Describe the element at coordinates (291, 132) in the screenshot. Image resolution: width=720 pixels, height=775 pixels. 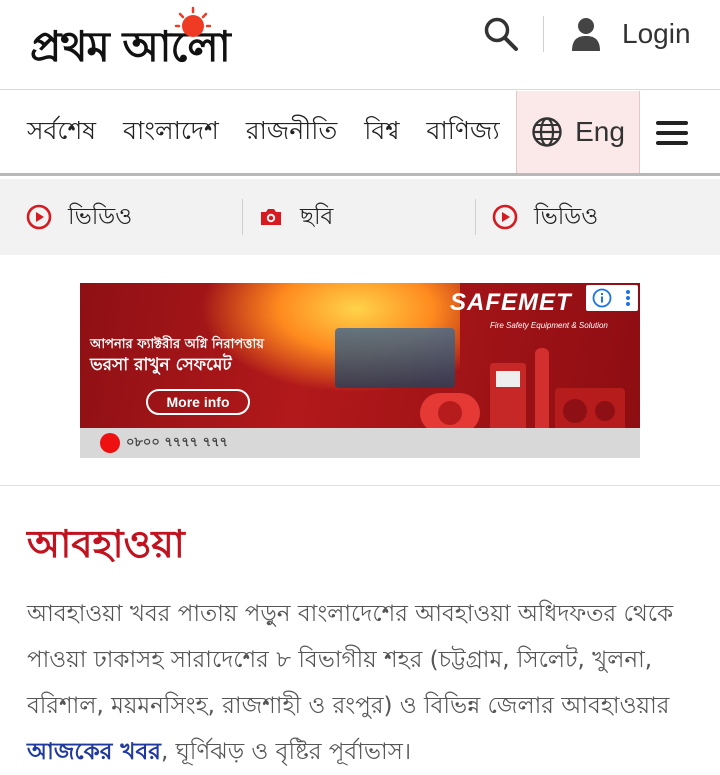
I see `nav-item-politics: রাজনীতি` at that location.